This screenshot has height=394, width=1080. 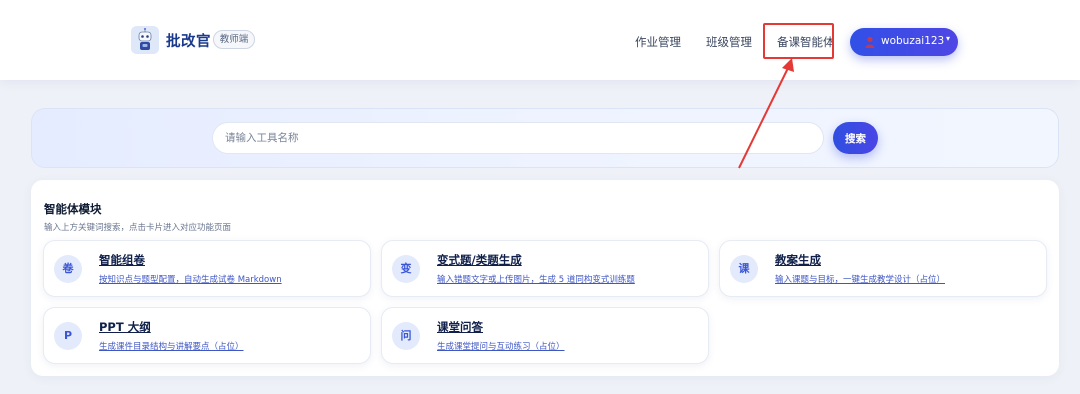 What do you see at coordinates (190, 280) in the screenshot?
I see `card-description: 按知识点与题型配置，自动生成试卷 Markdown` at bounding box center [190, 280].